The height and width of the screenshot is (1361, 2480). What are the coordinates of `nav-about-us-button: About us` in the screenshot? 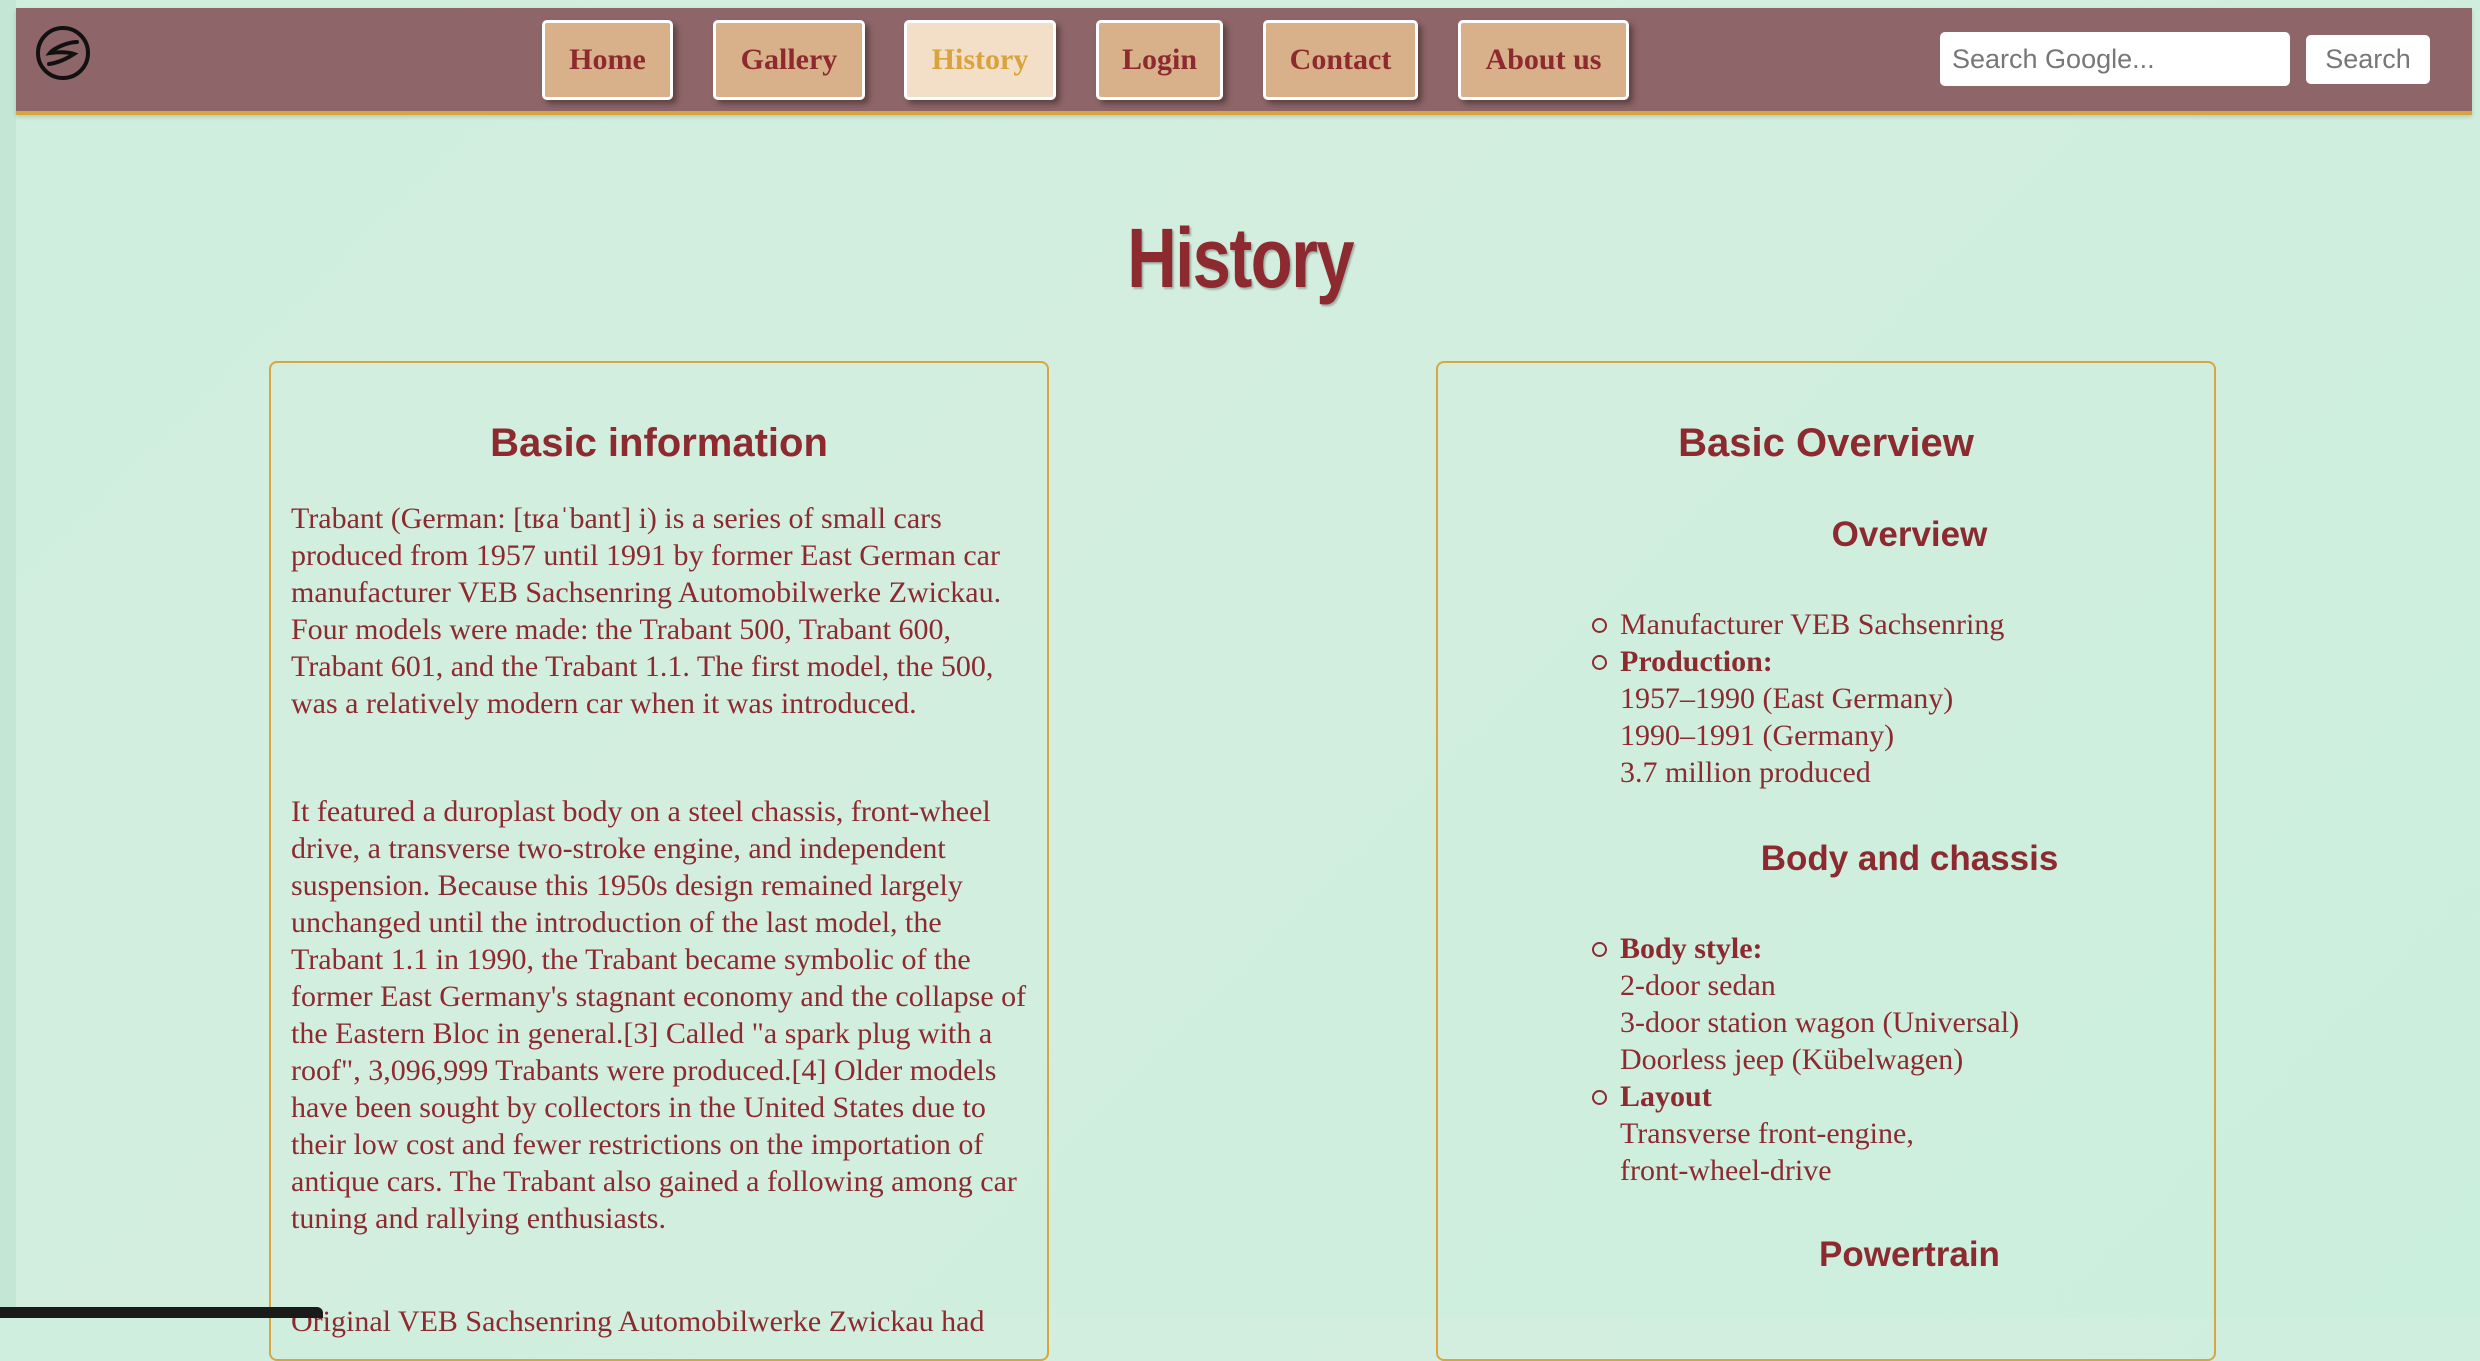 It's located at (1543, 60).